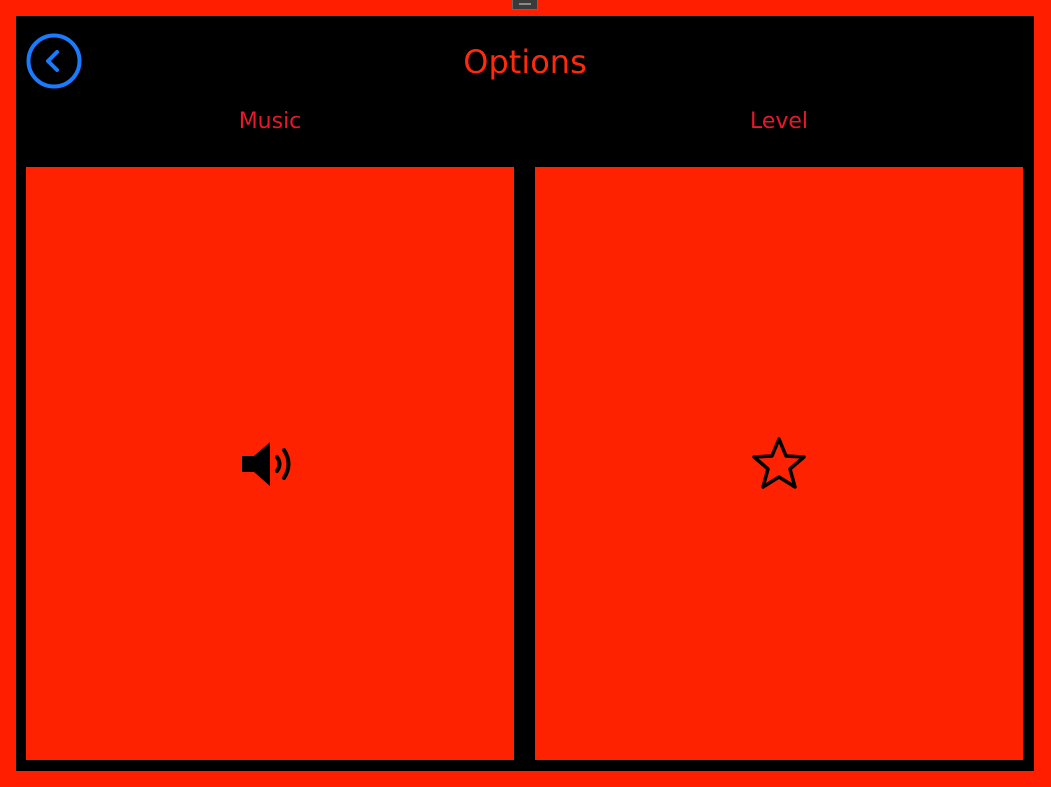 The width and height of the screenshot is (1051, 787). I want to click on level-section-label: Level, so click(779, 121).